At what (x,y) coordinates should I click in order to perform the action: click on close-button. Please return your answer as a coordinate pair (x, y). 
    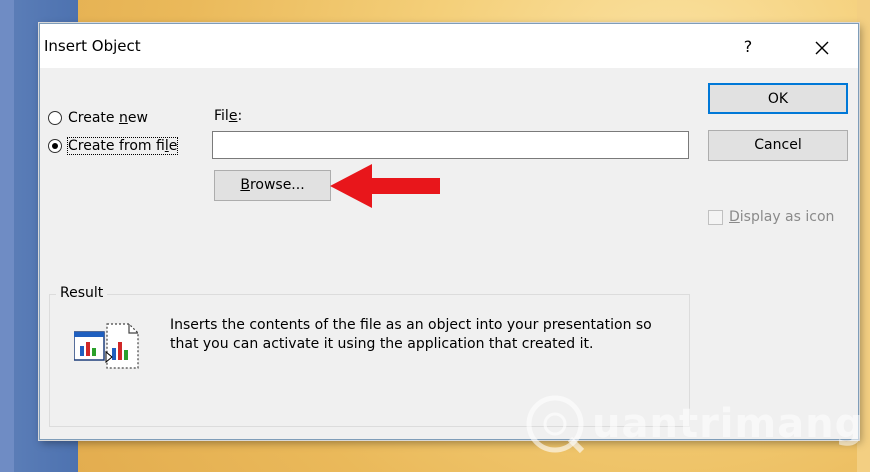
    Looking at the image, I should click on (822, 47).